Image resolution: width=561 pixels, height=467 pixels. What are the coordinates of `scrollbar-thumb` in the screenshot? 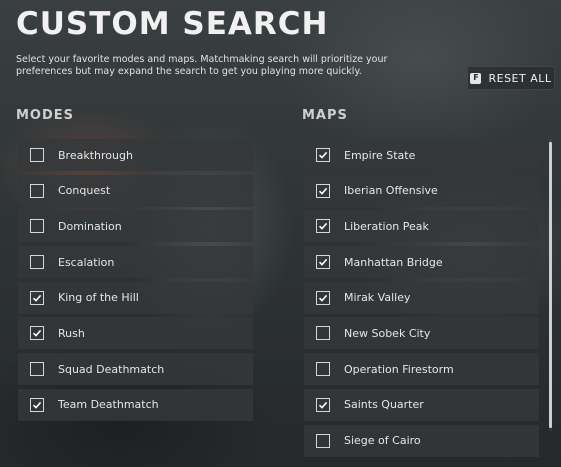 It's located at (550, 285).